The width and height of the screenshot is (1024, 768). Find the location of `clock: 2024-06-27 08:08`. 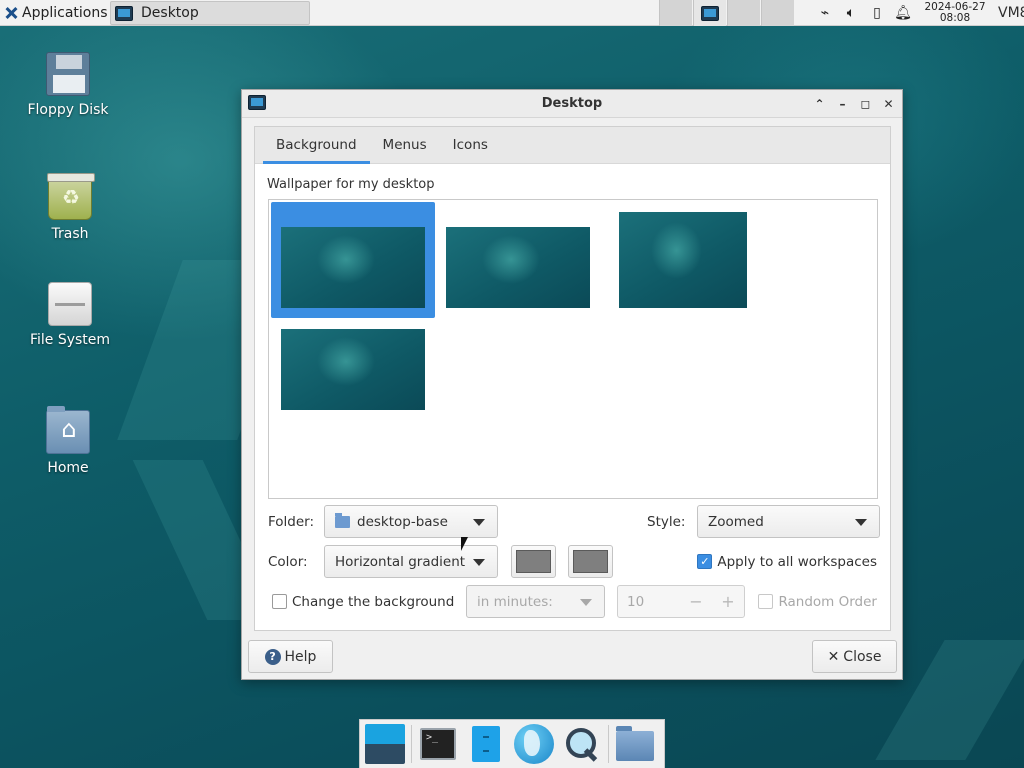

clock: 2024-06-27 08:08 is located at coordinates (955, 13).